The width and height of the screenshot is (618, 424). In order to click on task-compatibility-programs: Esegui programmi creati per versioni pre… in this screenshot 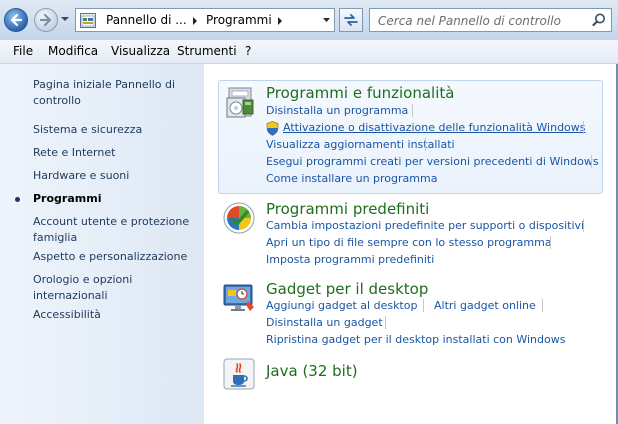, I will do `click(432, 162)`.